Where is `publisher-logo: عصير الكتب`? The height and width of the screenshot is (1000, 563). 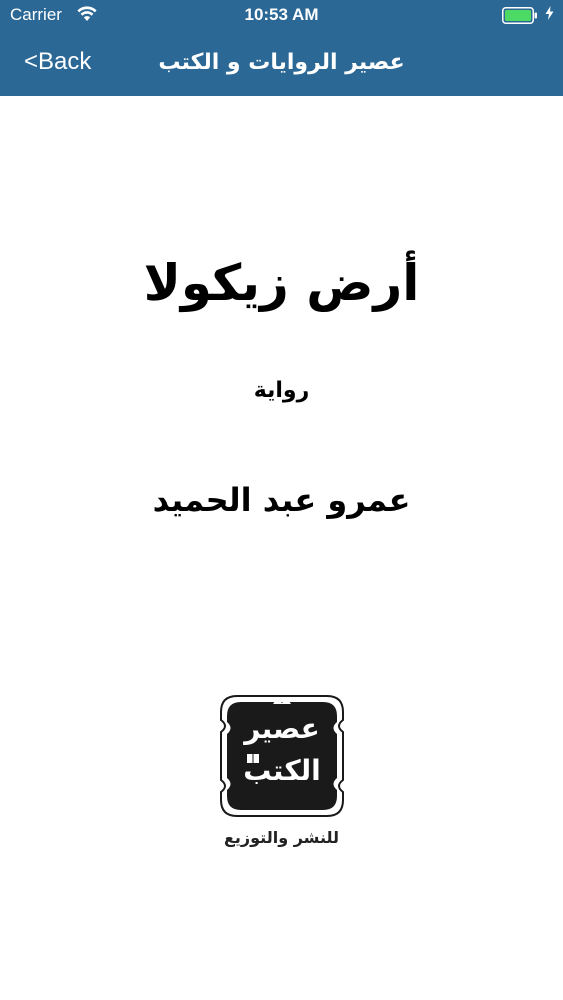 publisher-logo: عصير الكتب is located at coordinates (282, 756).